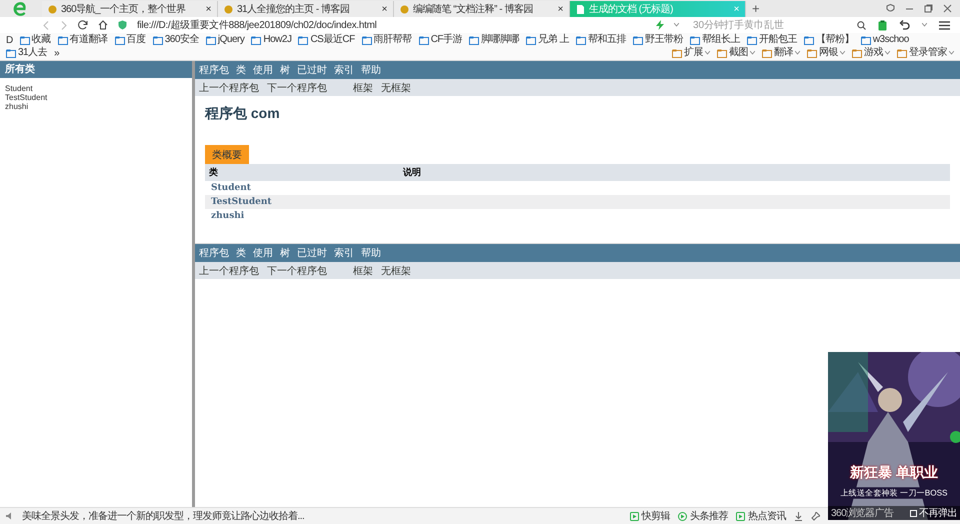 The width and height of the screenshot is (960, 524). What do you see at coordinates (928, 53) in the screenshot?
I see `toolbar-item: 登录管家` at bounding box center [928, 53].